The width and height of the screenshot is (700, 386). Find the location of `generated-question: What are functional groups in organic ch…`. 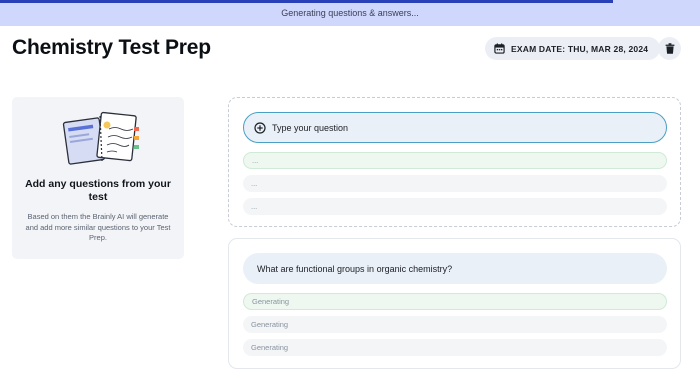

generated-question: What are functional groups in organic ch… is located at coordinates (455, 268).